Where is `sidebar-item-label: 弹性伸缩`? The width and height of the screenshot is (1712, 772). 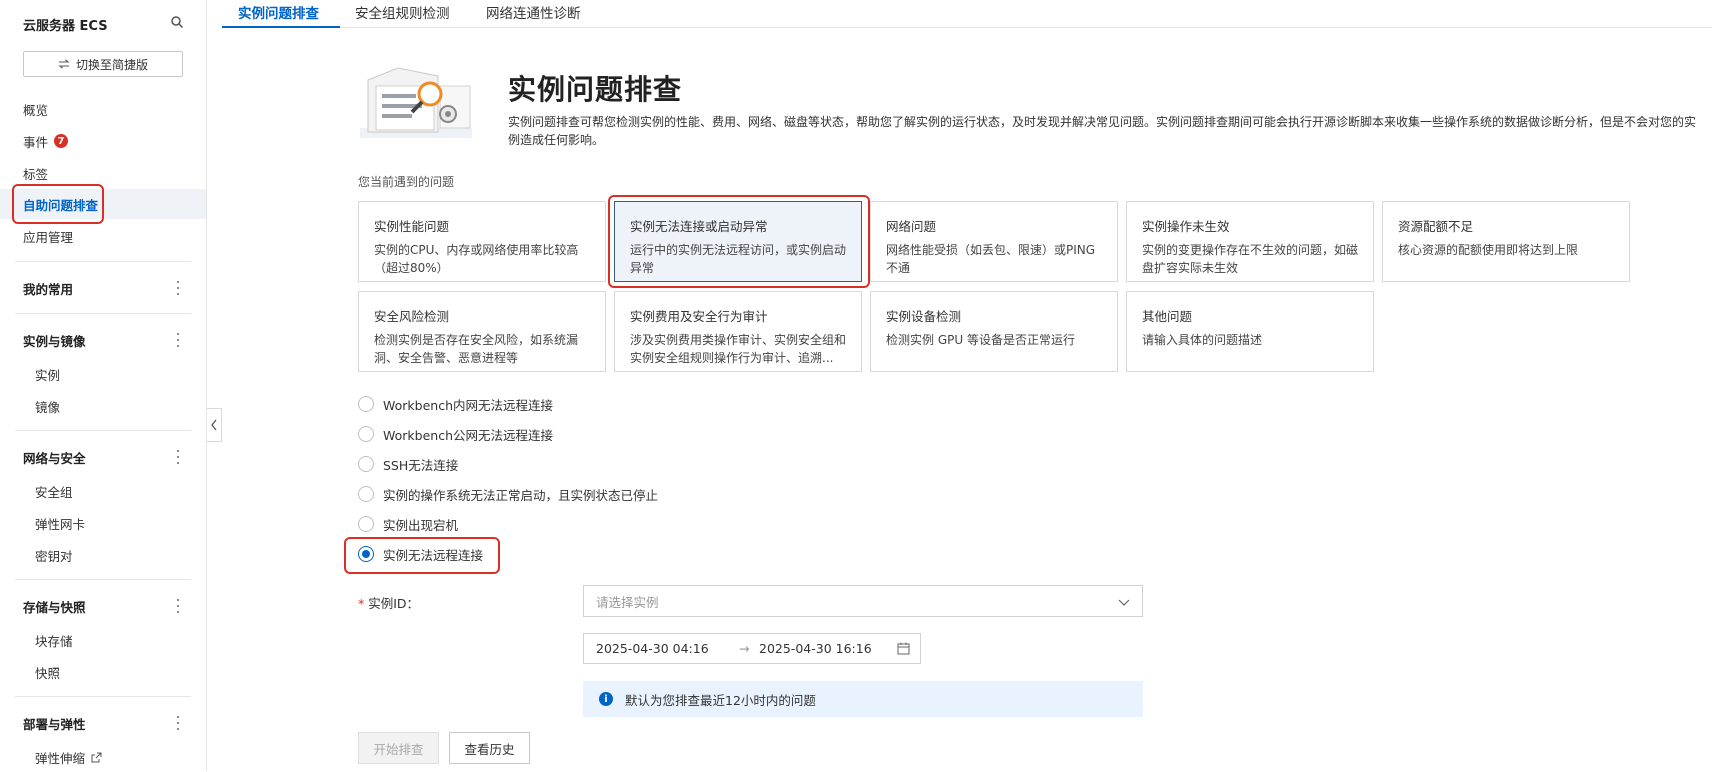 sidebar-item-label: 弹性伸缩 is located at coordinates (60, 758).